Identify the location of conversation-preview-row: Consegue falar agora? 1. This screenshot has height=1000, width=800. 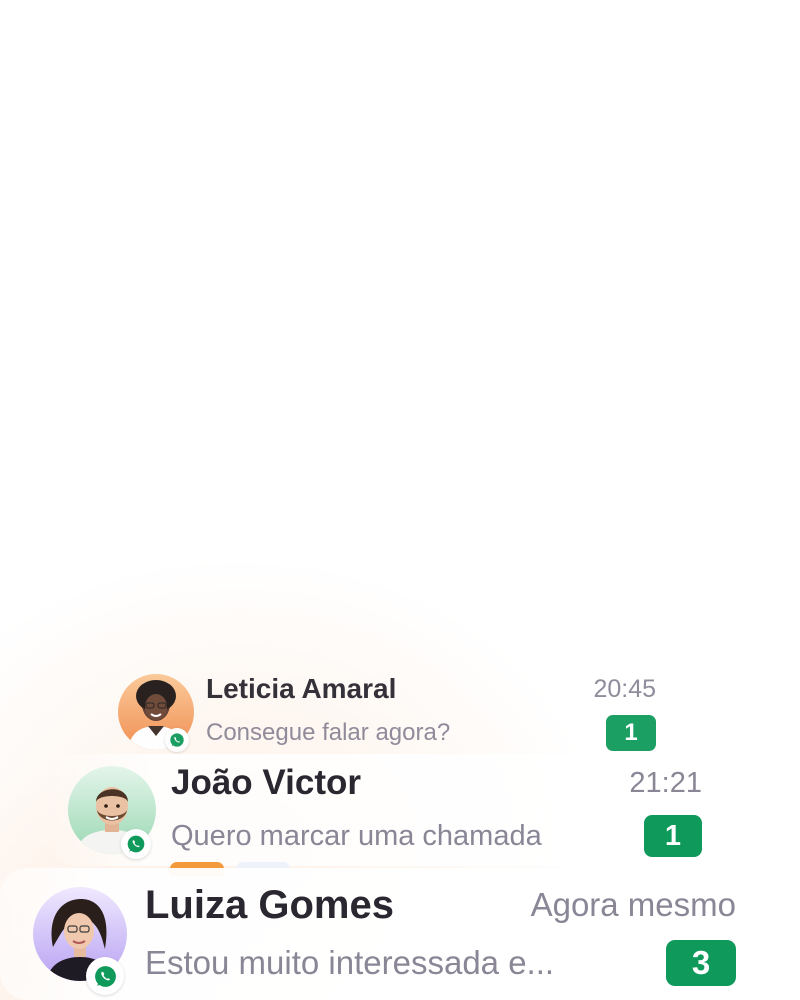
(431, 728).